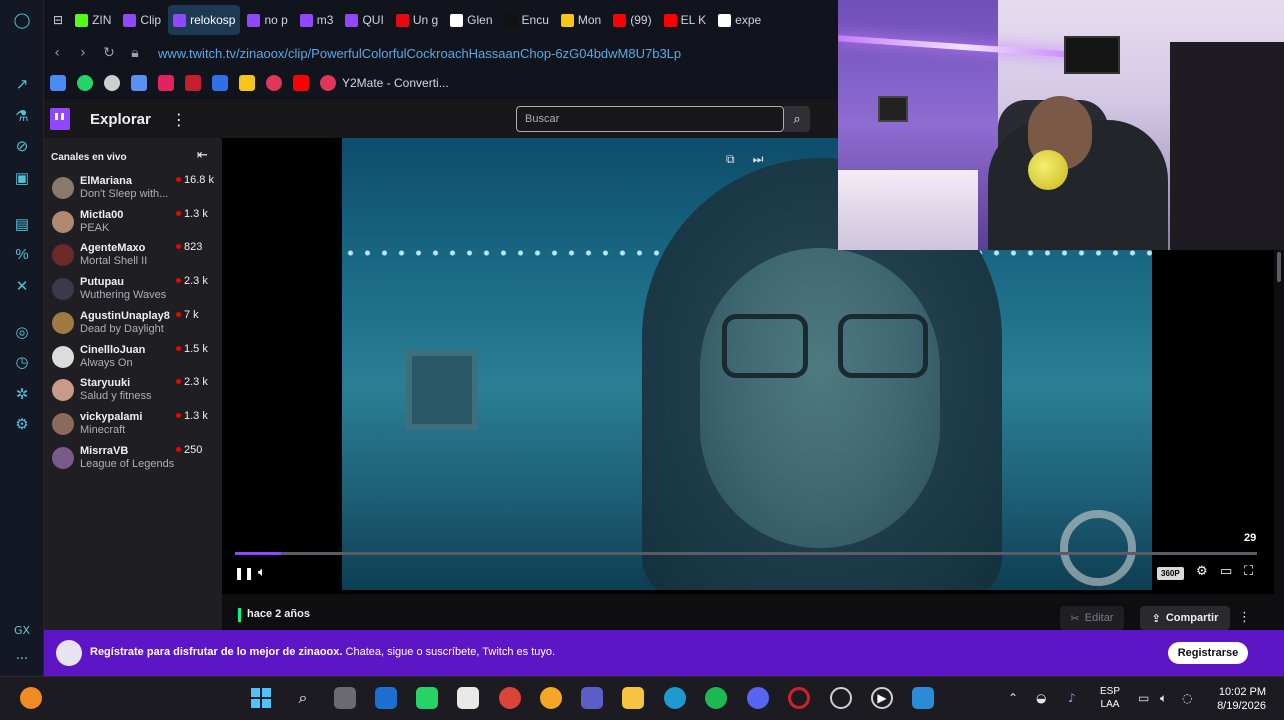 This screenshot has width=1284, height=720. I want to click on viewer-count: 250, so click(193, 449).